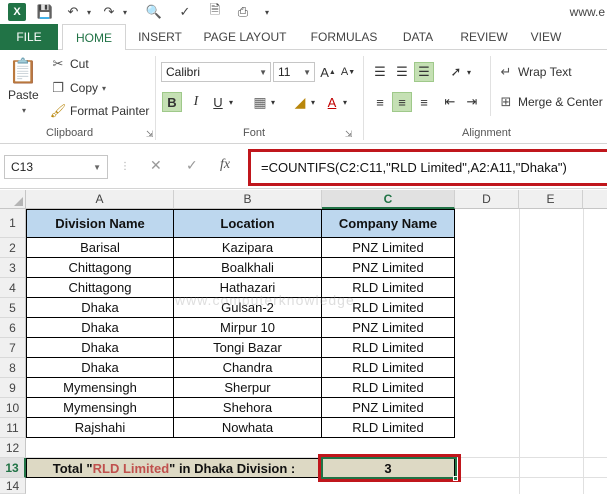  Describe the element at coordinates (13, 248) in the screenshot. I see `row-header: 2` at that location.